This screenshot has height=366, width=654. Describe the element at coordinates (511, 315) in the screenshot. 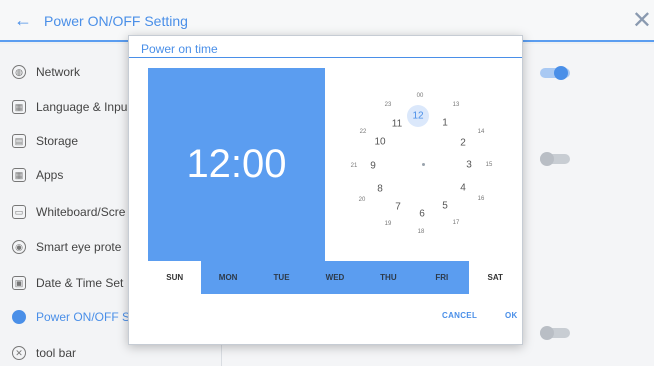

I see `ok-button: OK` at that location.